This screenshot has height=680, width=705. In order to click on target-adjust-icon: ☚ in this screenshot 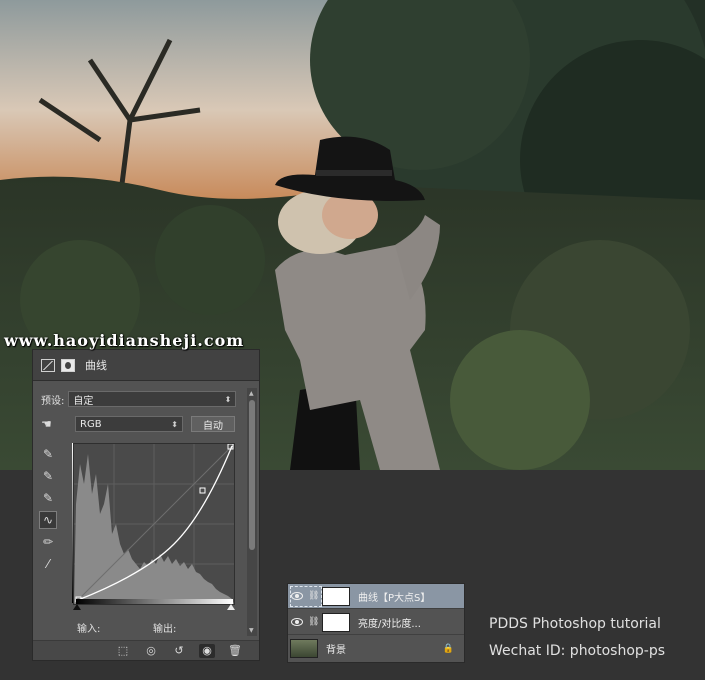, I will do `click(50, 424)`.